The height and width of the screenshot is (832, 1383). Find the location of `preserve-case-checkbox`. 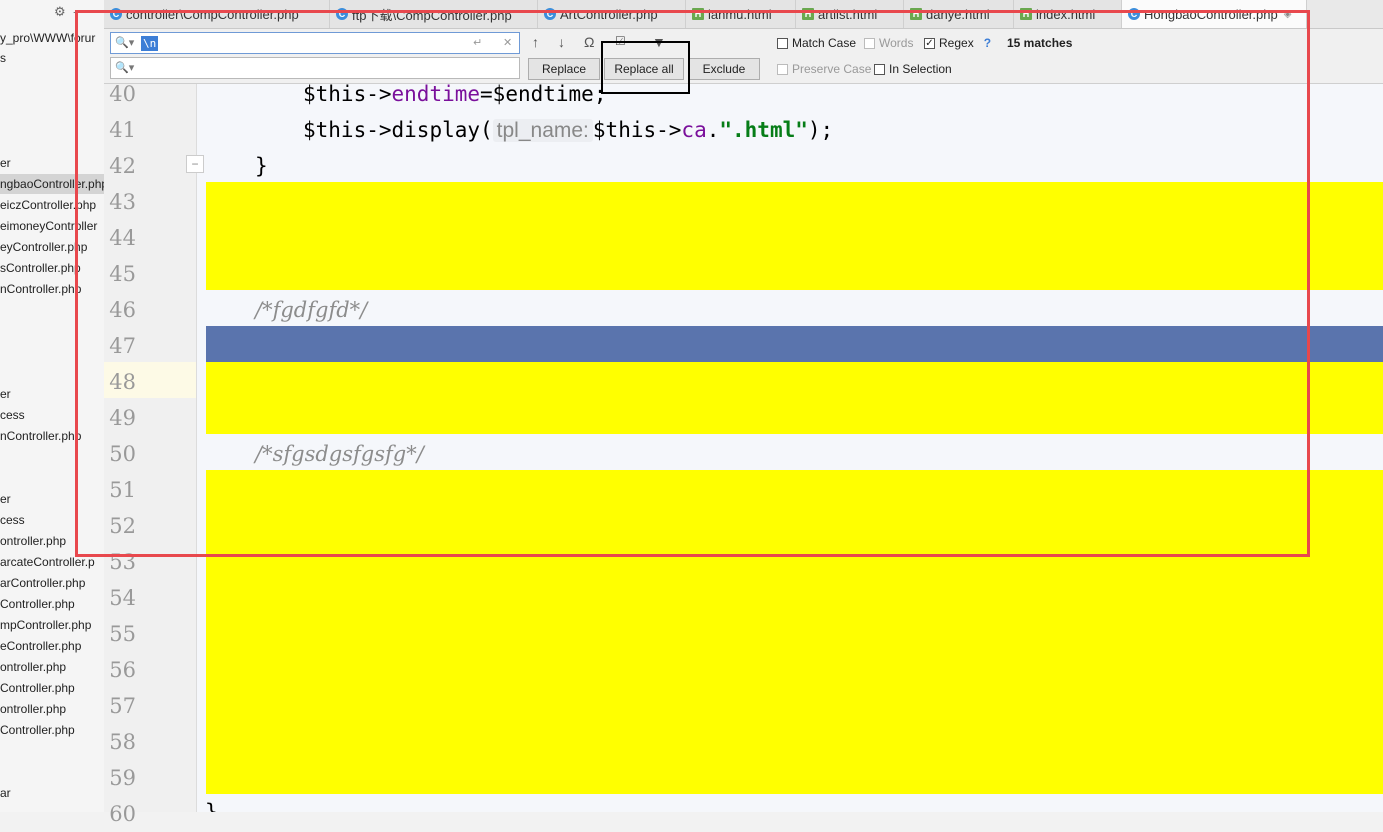

preserve-case-checkbox is located at coordinates (782, 69).